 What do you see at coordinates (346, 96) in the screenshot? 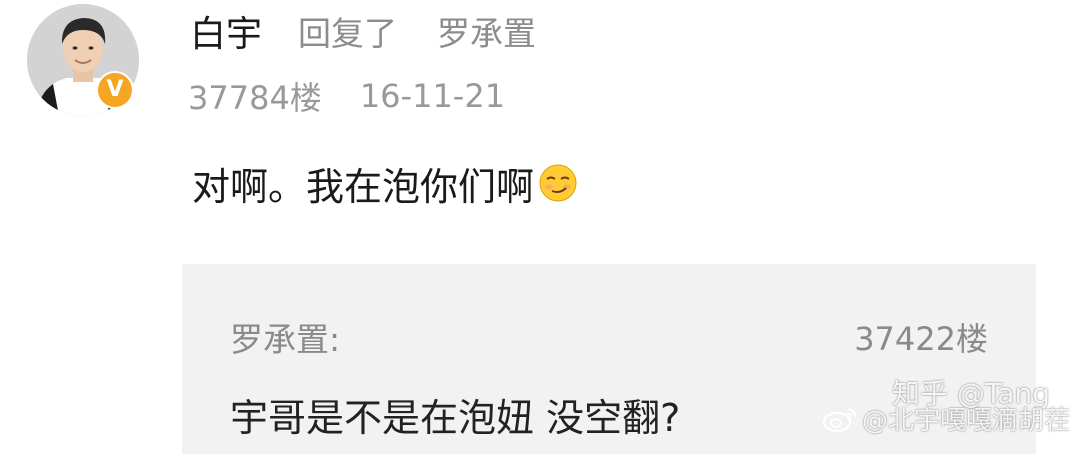
I see `comment-meta: 37784楼 16-11-21` at bounding box center [346, 96].